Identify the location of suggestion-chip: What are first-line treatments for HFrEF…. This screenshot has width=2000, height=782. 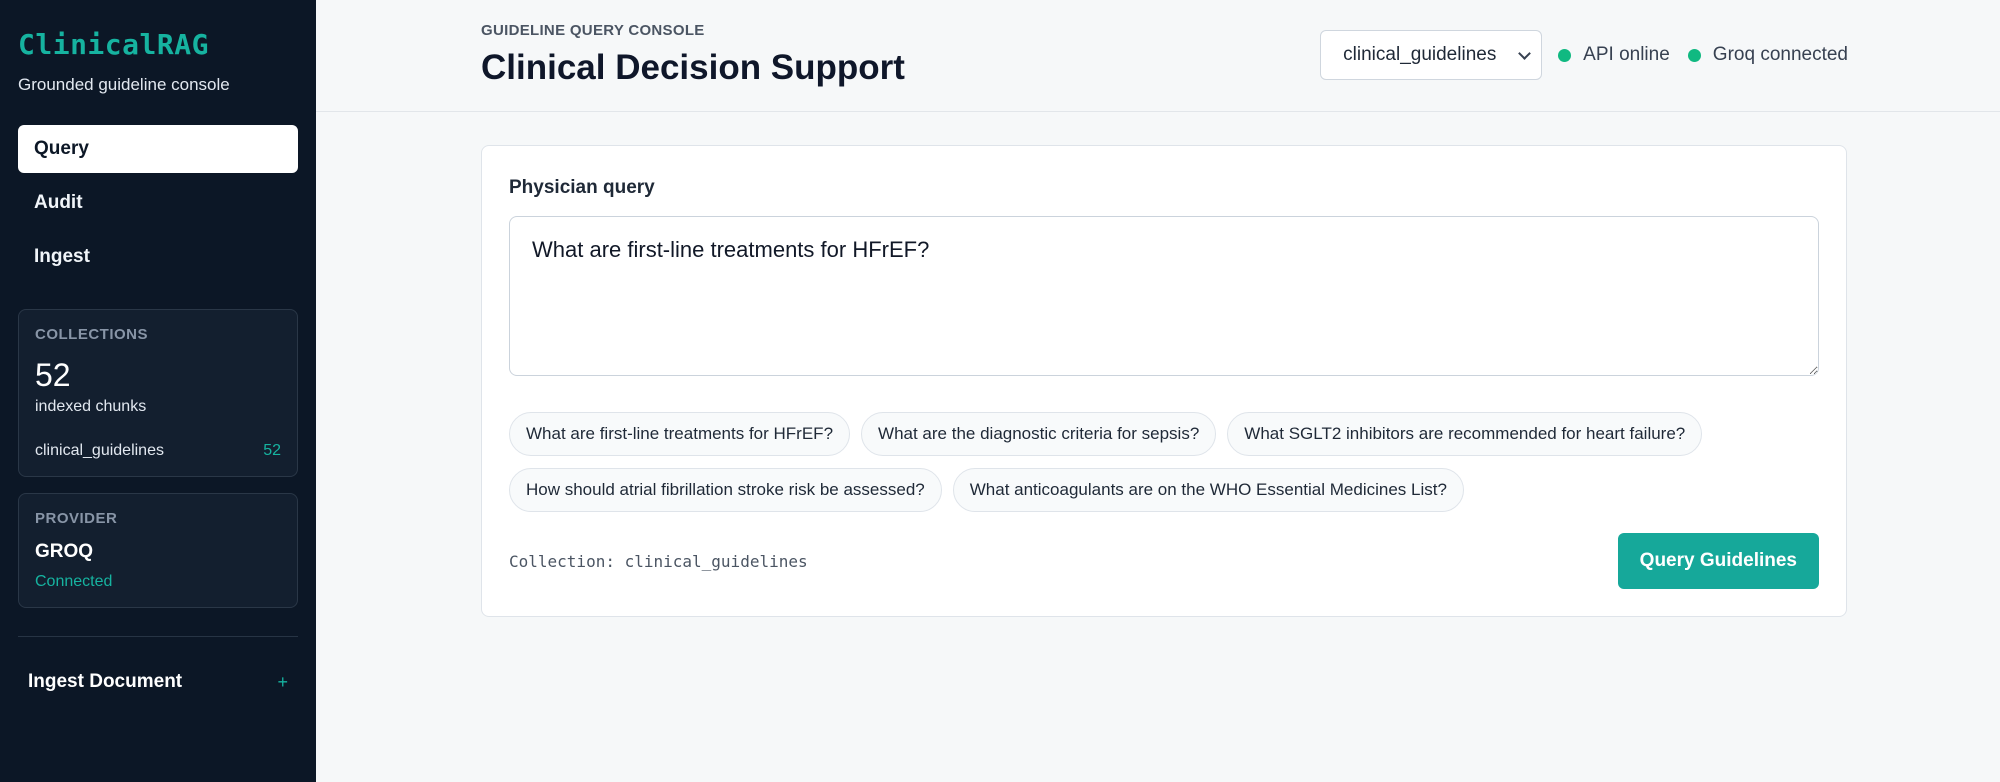
(680, 434).